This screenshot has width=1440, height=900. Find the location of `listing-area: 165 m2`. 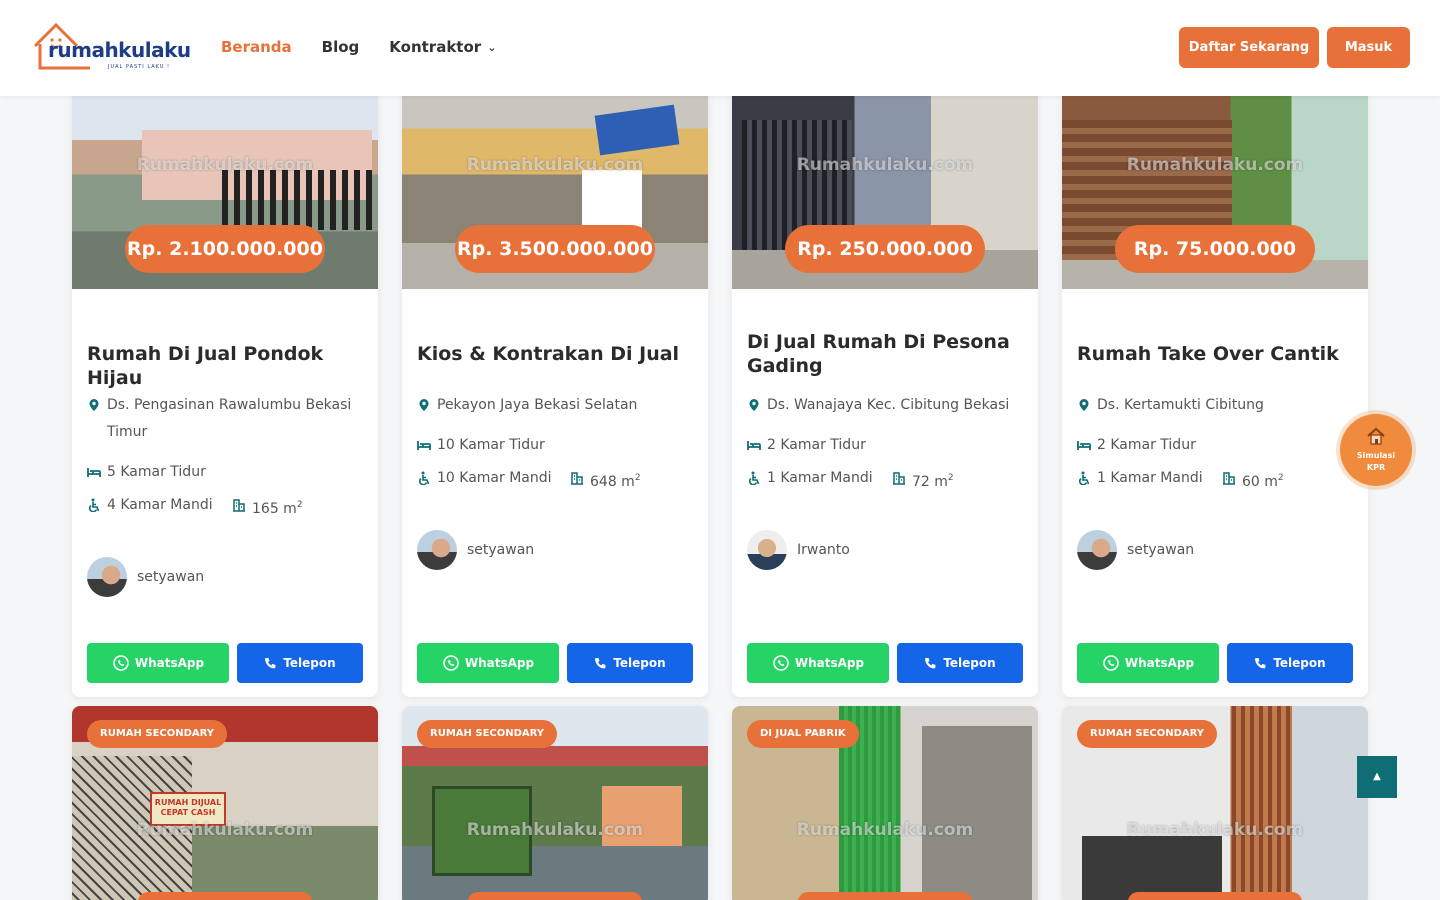

listing-area: 165 m2 is located at coordinates (267, 507).